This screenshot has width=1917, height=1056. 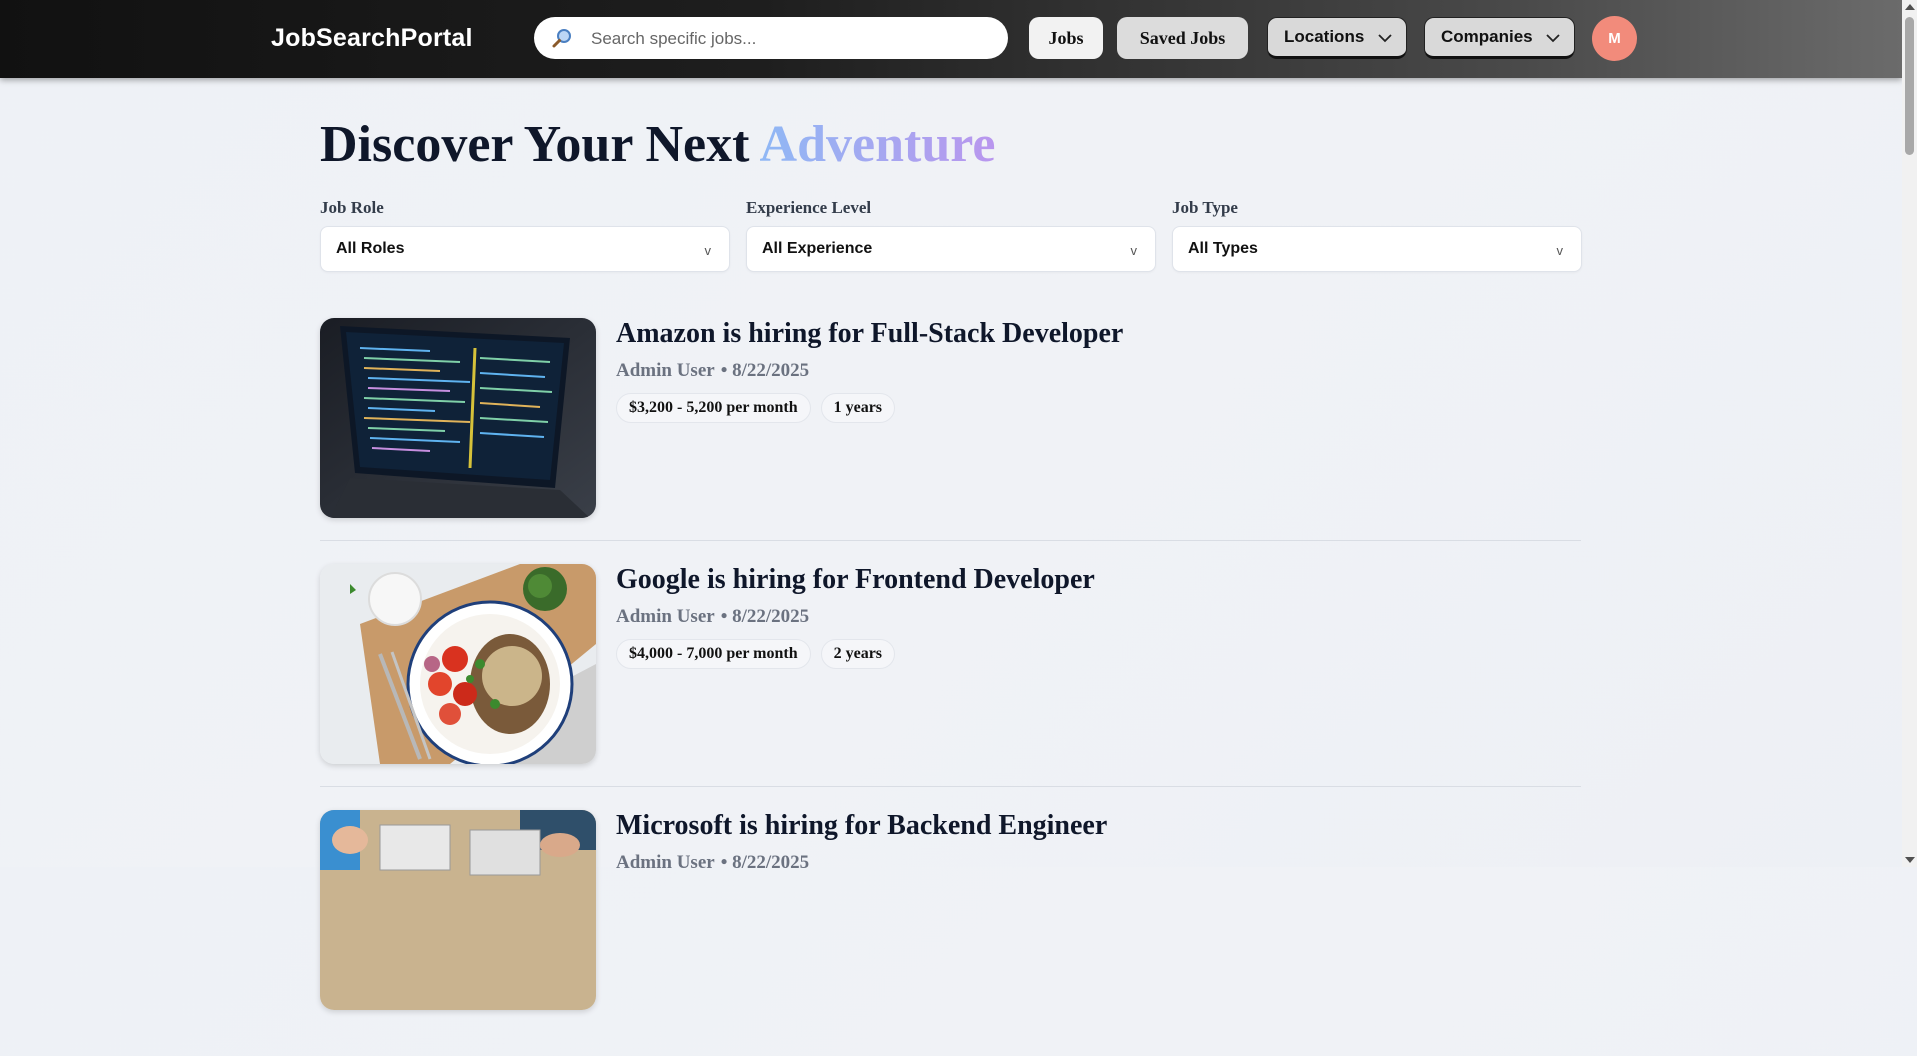 I want to click on page-scrollbar, so click(x=1909, y=433).